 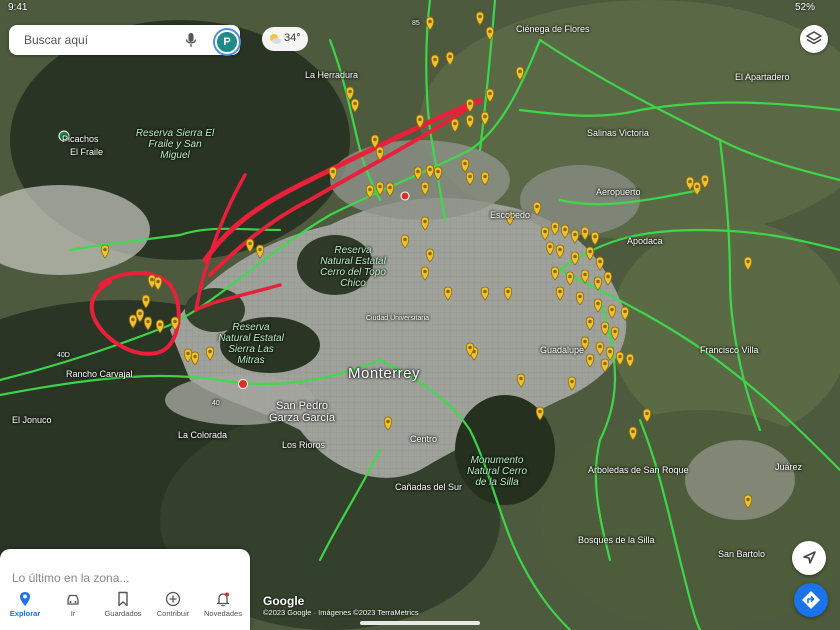 I want to click on place-label: San Pedro Garza García, so click(x=302, y=412).